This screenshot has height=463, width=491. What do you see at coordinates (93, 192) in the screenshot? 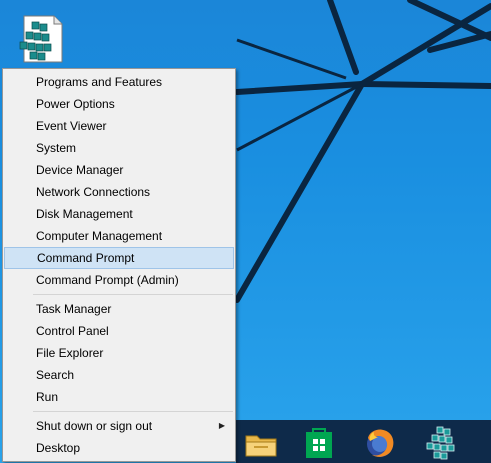
I see `menu-item-label: Network Connections` at bounding box center [93, 192].